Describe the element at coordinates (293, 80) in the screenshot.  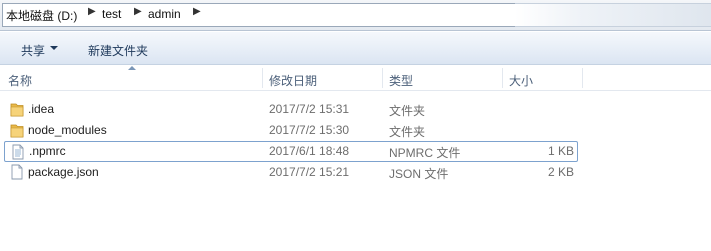
I see `column-header-modified: 修改日期` at that location.